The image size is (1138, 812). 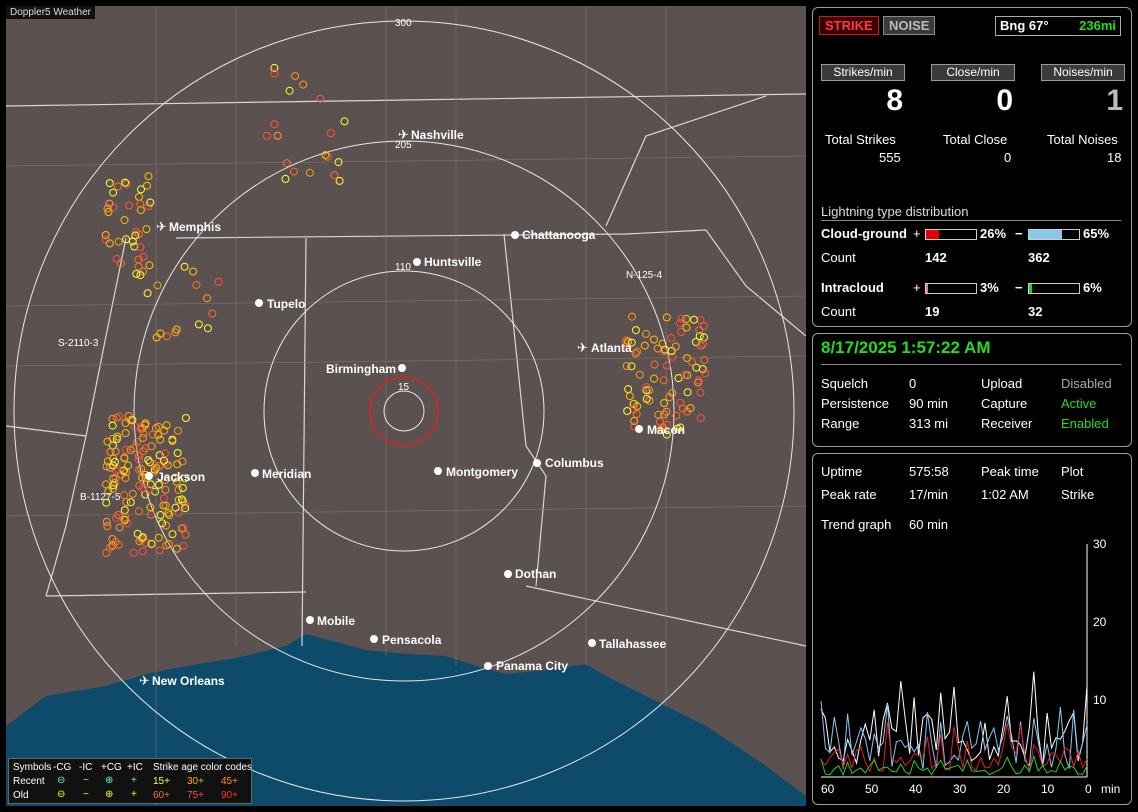 I want to click on city-memphis: Memphis, so click(x=195, y=227).